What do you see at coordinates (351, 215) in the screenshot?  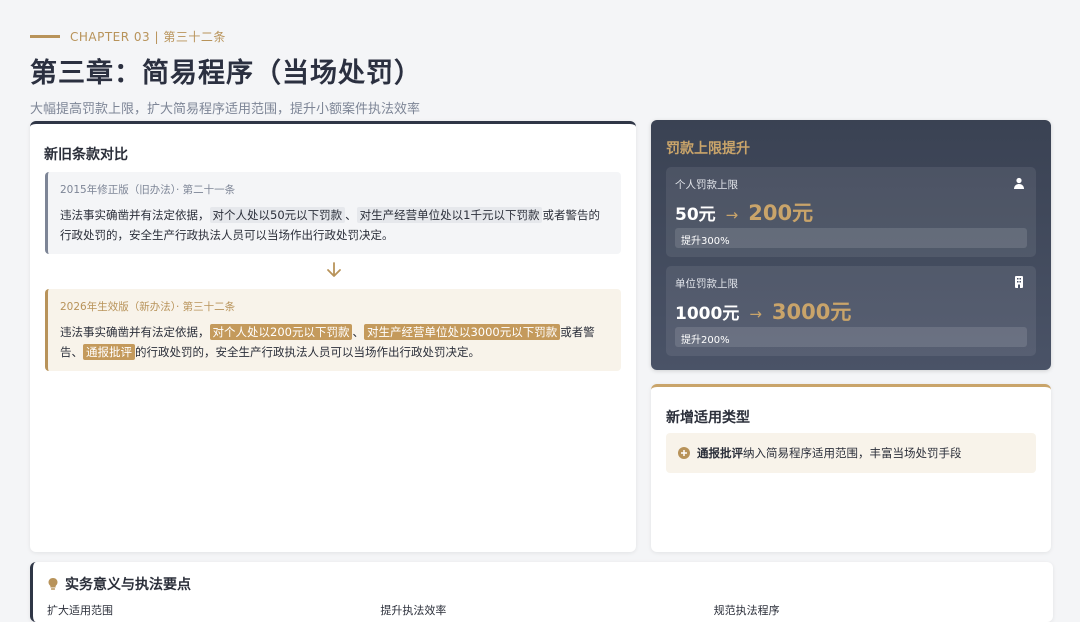 I see `old-text-part: 、` at bounding box center [351, 215].